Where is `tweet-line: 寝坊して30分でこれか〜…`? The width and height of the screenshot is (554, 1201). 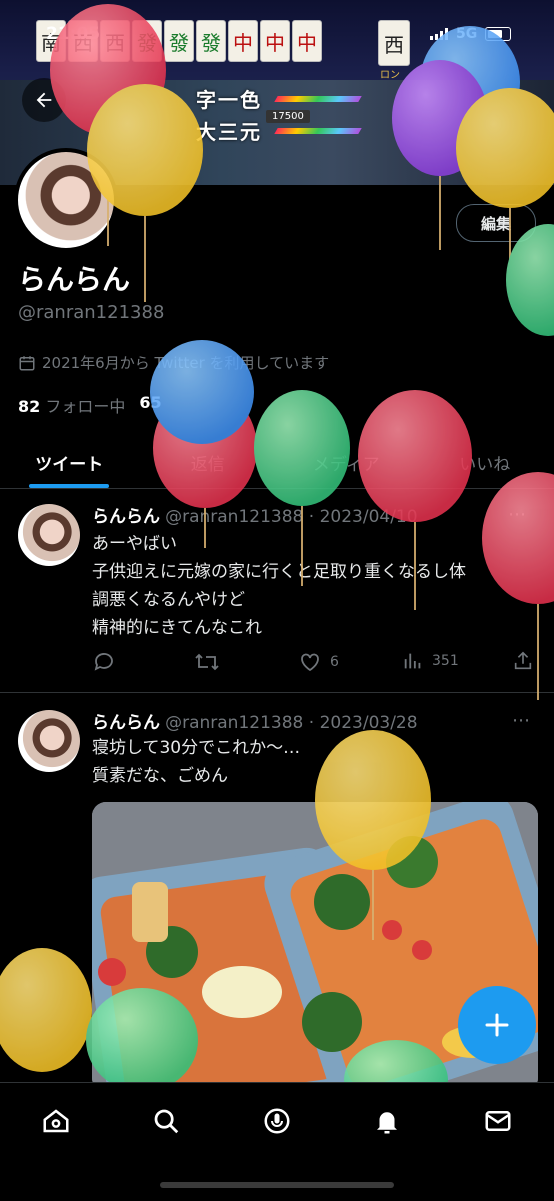 tweet-line: 寝坊して30分でこれか〜… is located at coordinates (318, 748).